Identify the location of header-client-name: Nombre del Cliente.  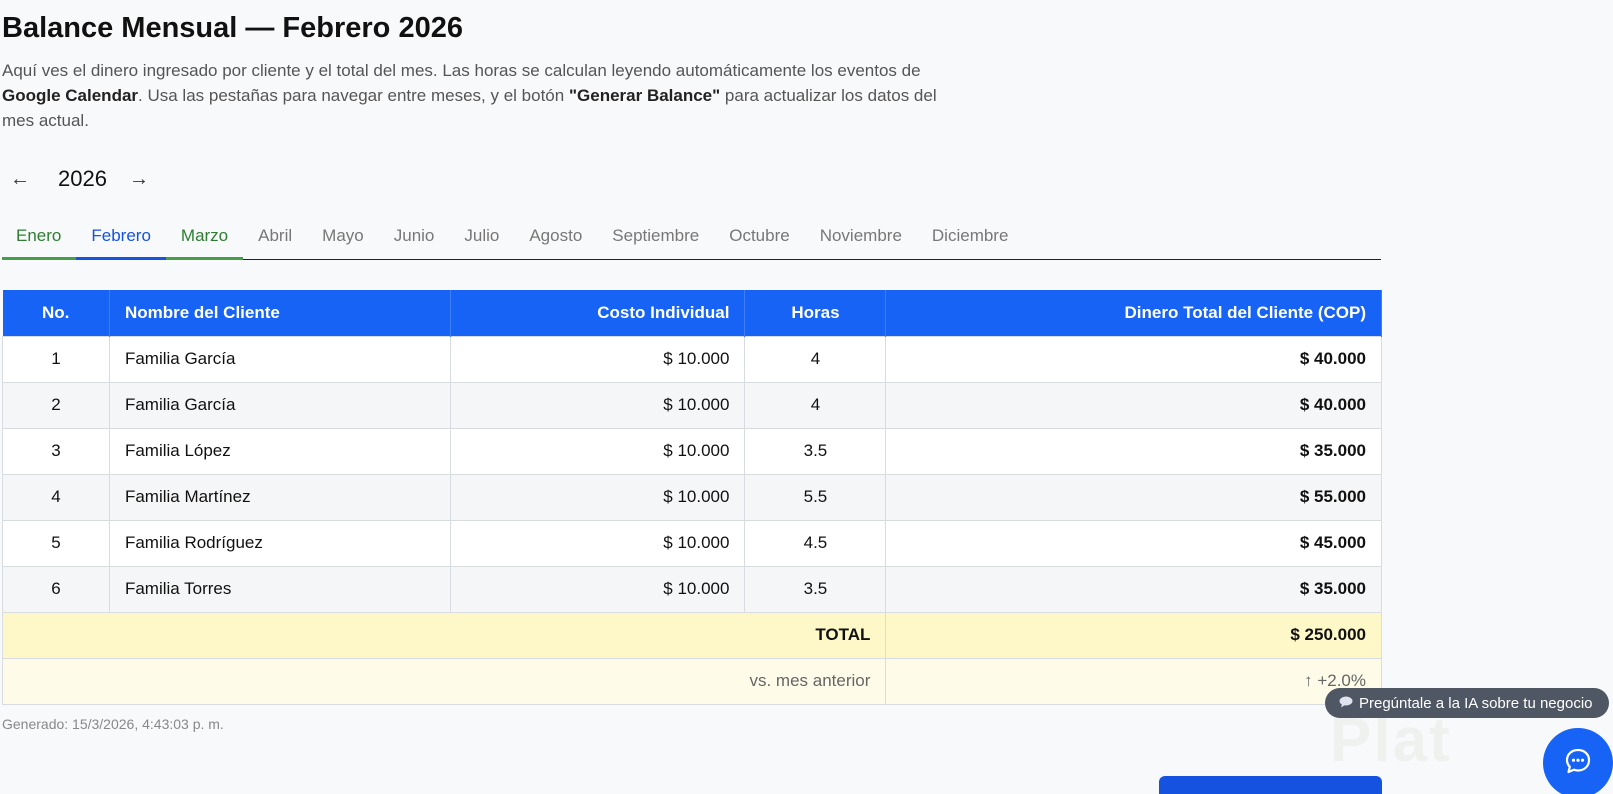
(280, 313).